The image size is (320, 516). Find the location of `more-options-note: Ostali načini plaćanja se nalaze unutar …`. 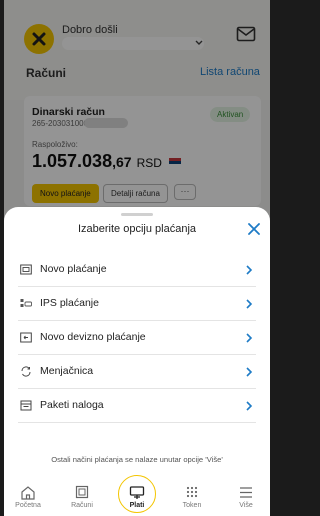

more-options-note: Ostali načini plaćanja se nalaze unutar … is located at coordinates (137, 459).